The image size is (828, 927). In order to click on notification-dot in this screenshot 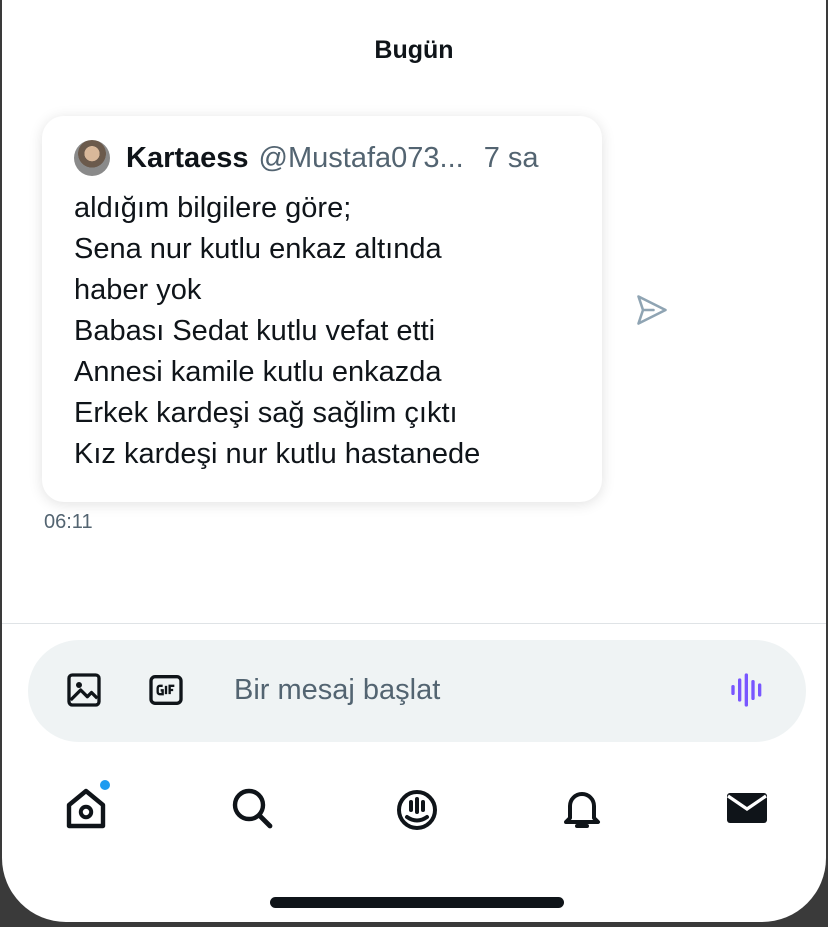, I will do `click(105, 785)`.